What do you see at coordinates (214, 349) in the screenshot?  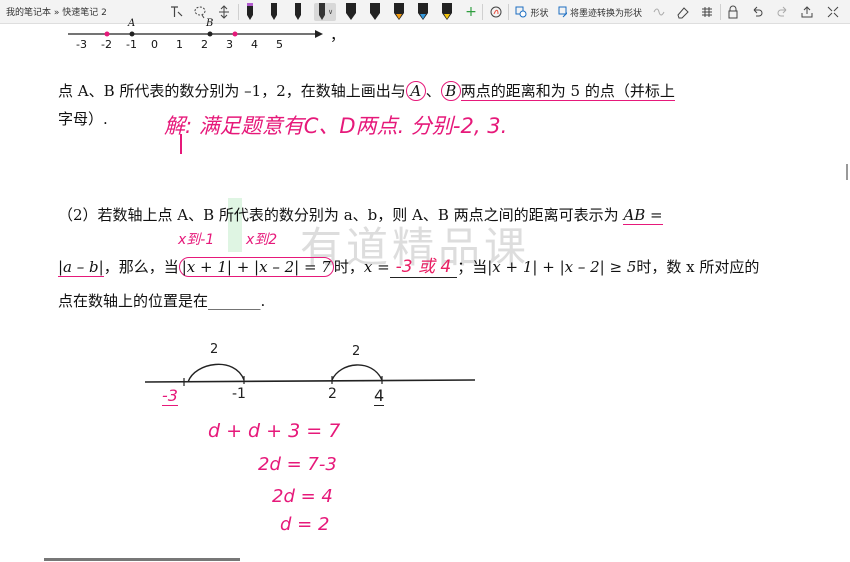 I see `arc-label-left: 2` at bounding box center [214, 349].